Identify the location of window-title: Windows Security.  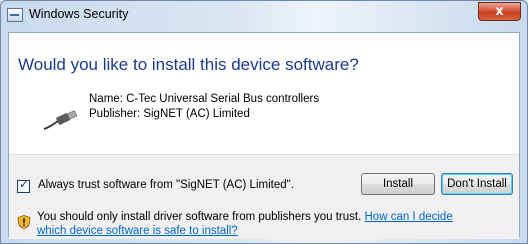
(79, 14).